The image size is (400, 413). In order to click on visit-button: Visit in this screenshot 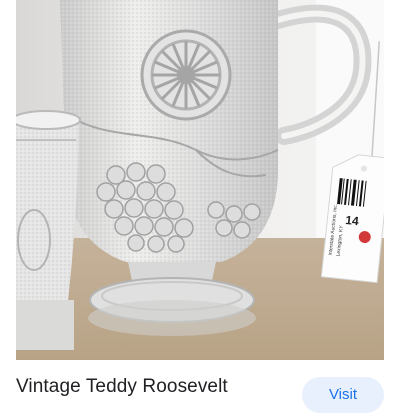, I will do `click(343, 395)`.